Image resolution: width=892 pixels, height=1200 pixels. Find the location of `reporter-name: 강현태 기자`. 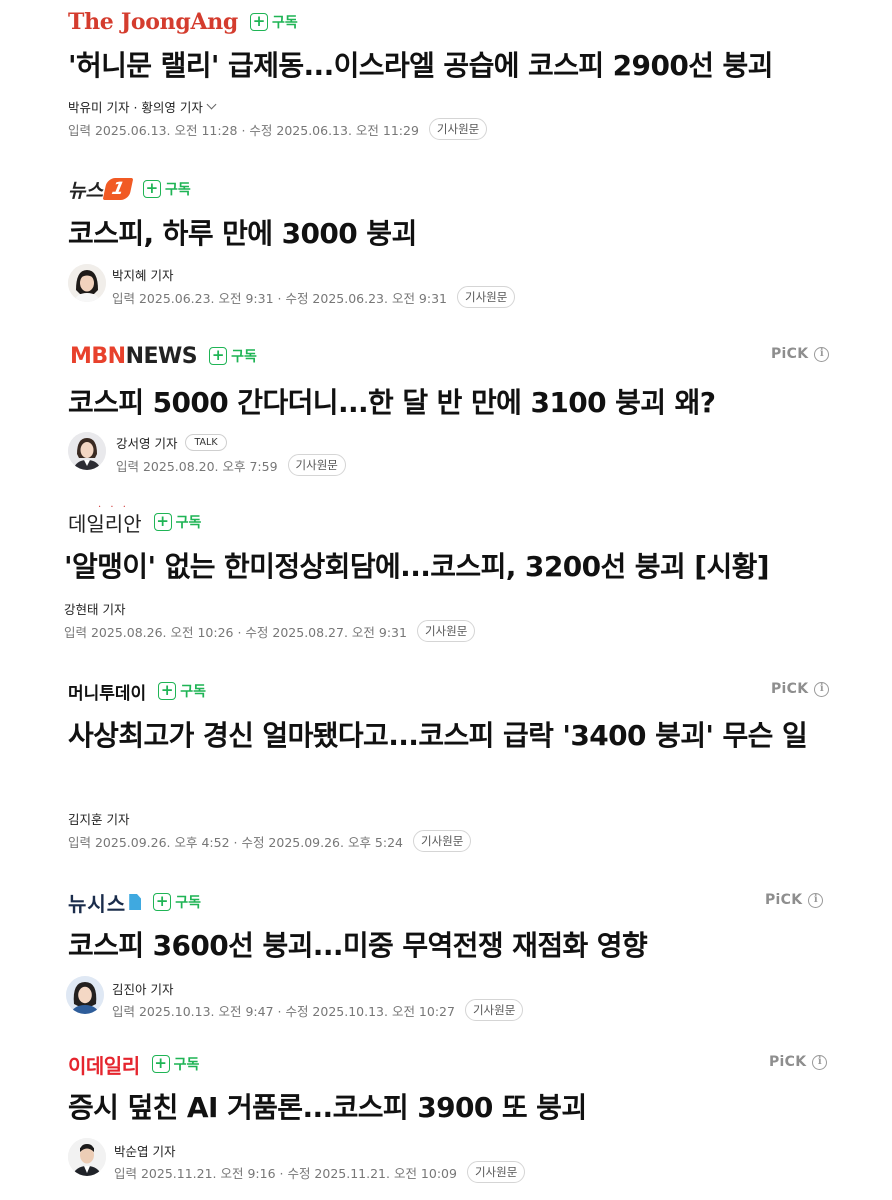

reporter-name: 강현태 기자 is located at coordinates (94, 608).